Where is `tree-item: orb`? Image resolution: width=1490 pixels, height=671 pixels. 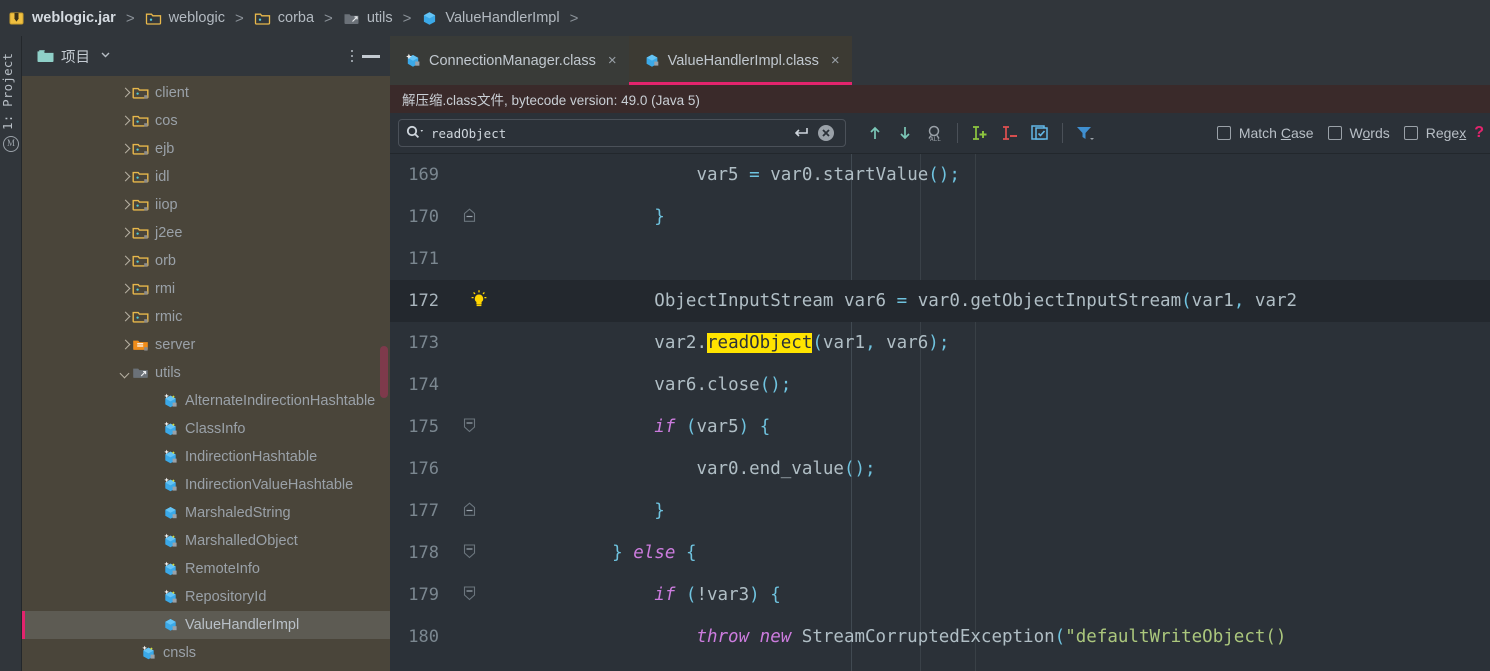
tree-item: orb is located at coordinates (206, 261).